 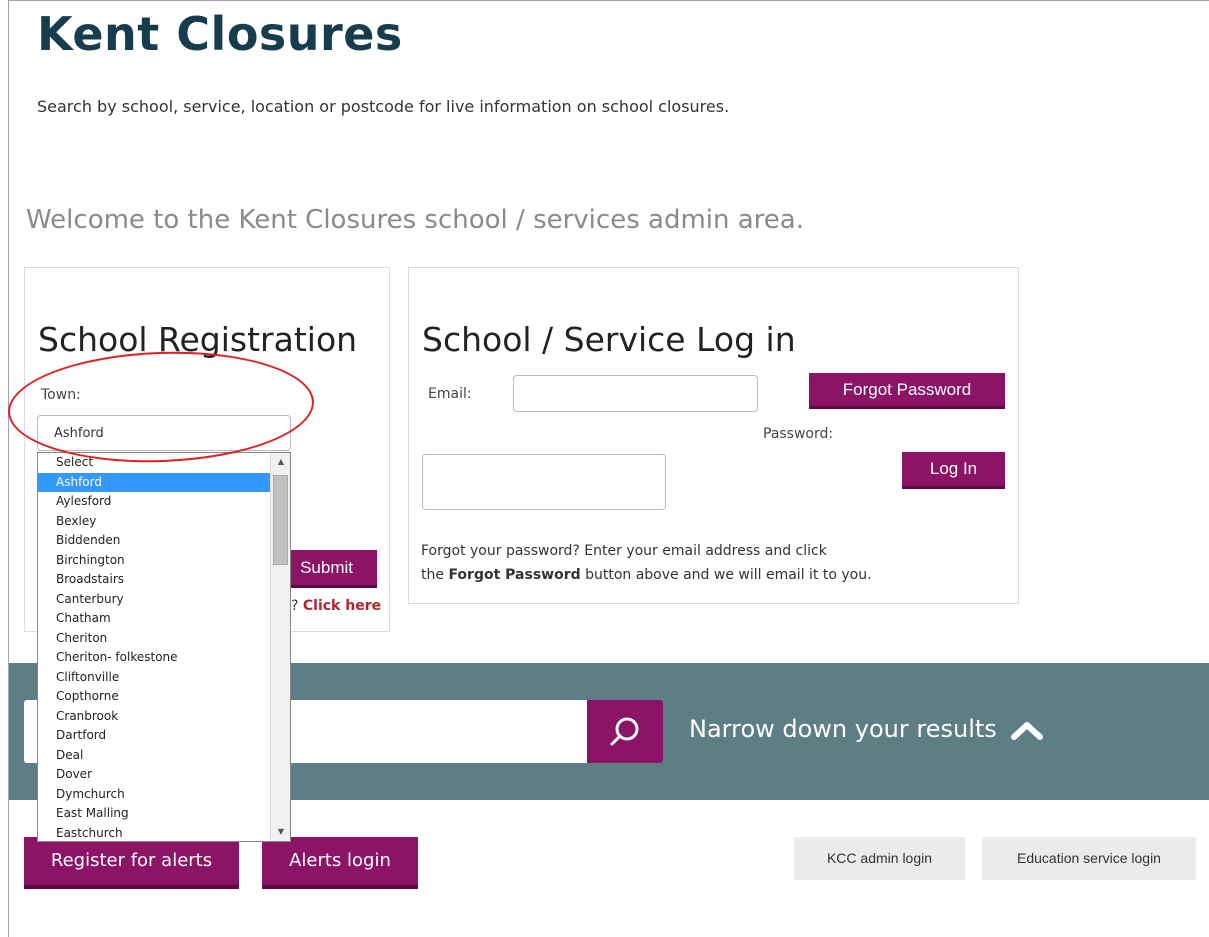 I want to click on town-option: Dover, so click(x=154, y=775).